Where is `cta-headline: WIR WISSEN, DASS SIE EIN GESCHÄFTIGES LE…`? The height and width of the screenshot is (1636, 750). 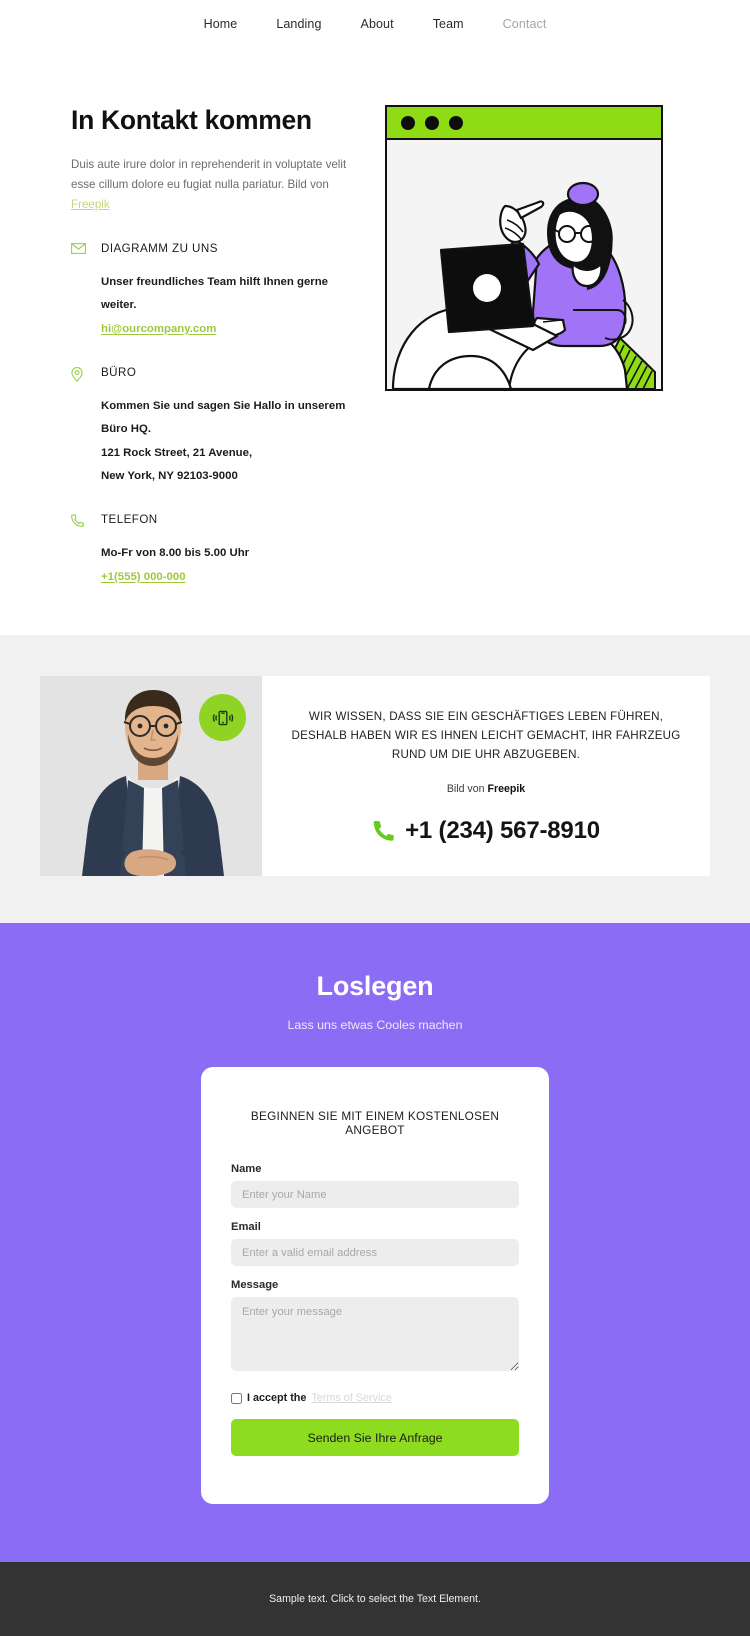
cta-headline: WIR WISSEN, DASS SIE EIN GESCHÄFTIGES LE… is located at coordinates (486, 735).